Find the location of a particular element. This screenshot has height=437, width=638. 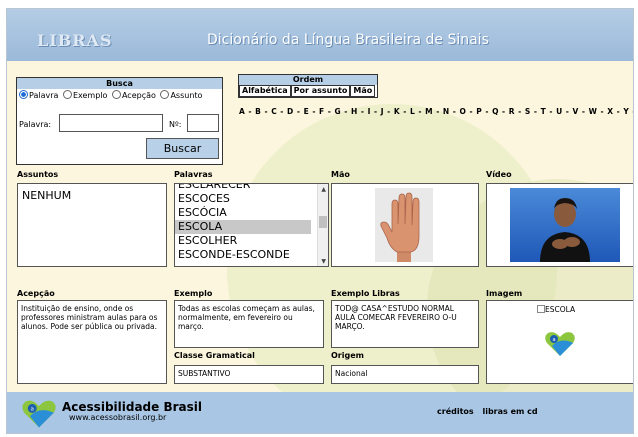

broken-image: ESCOLA is located at coordinates (556, 309).